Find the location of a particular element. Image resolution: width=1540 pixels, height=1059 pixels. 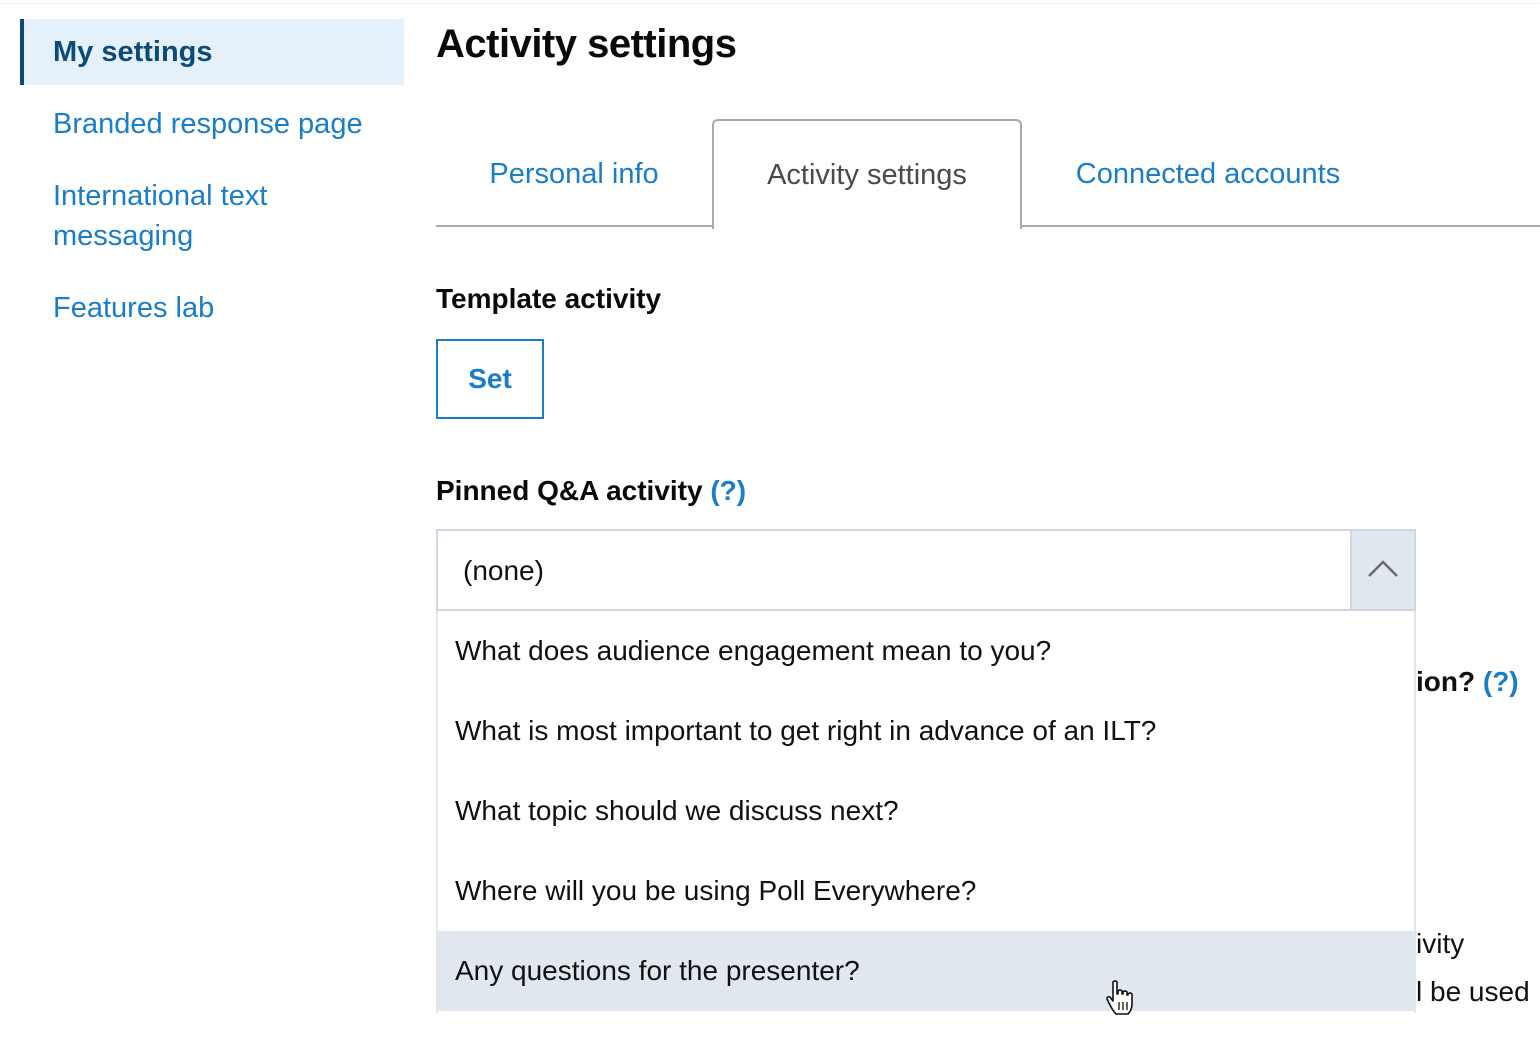

select-toggle-button is located at coordinates (1382, 570).